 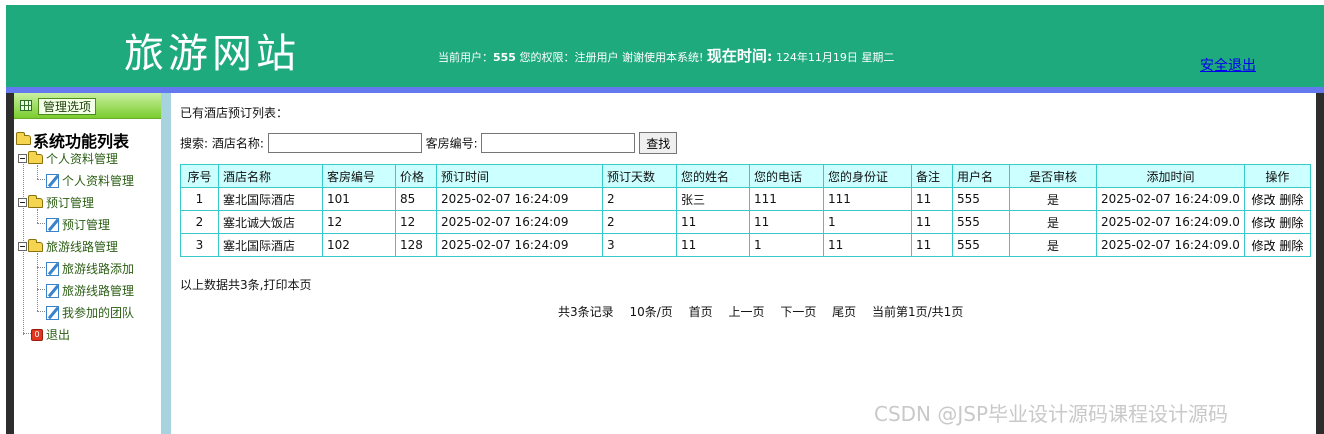 I want to click on hotel-name-input, so click(x=344, y=143).